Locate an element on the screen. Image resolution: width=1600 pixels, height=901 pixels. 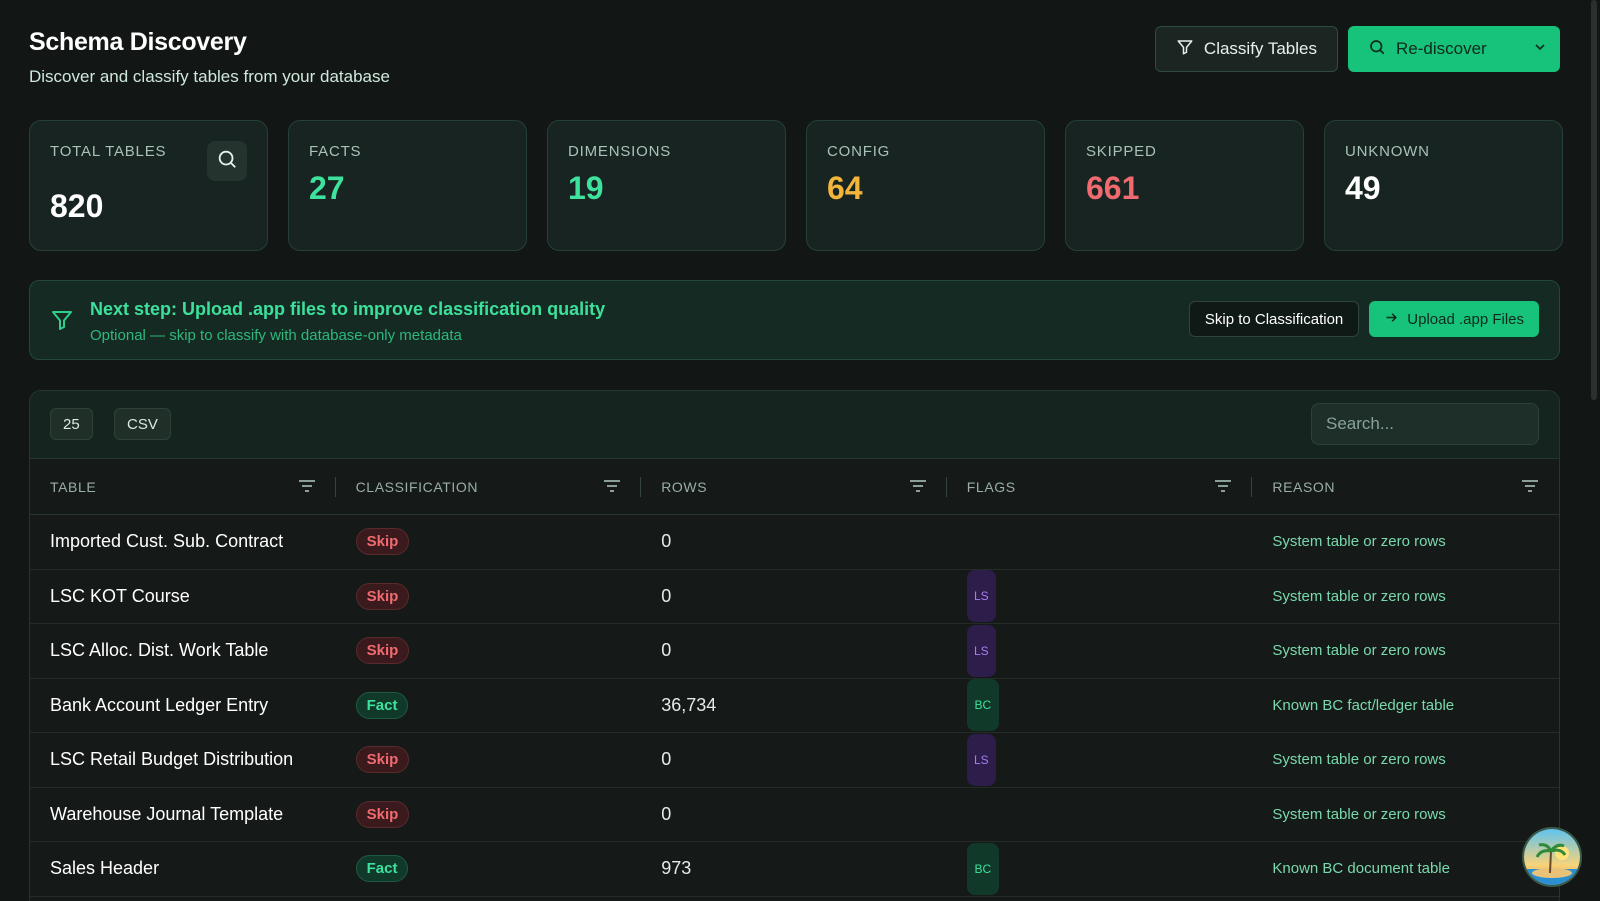
column-label: ROWS is located at coordinates (684, 486).